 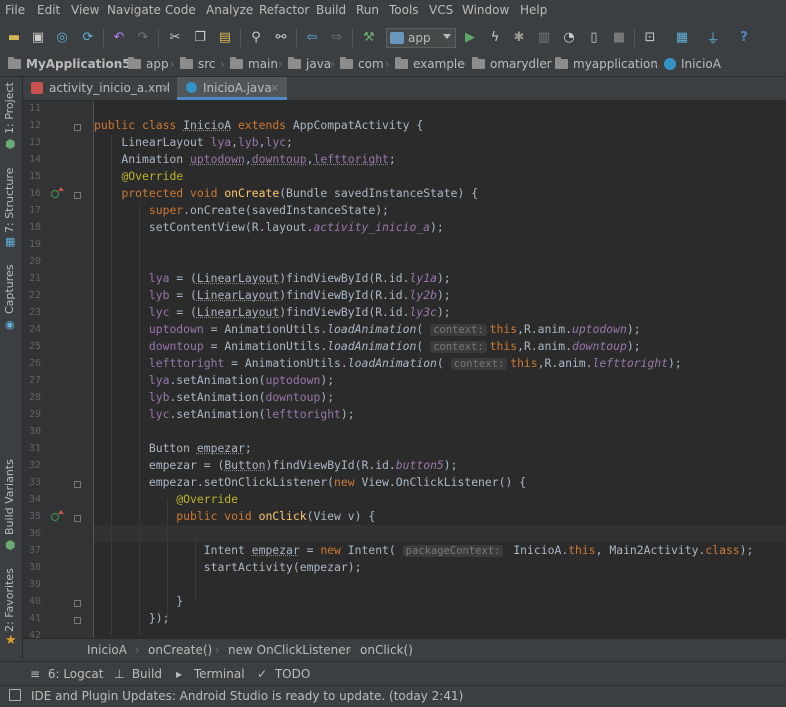 What do you see at coordinates (533, 10) in the screenshot?
I see `menu-help: Help` at bounding box center [533, 10].